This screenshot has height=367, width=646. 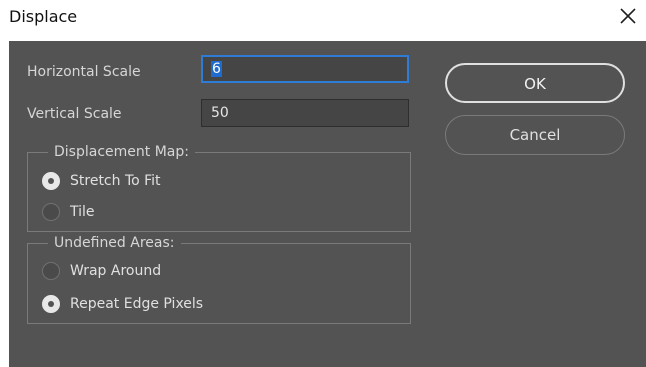 I want to click on close-button, so click(x=628, y=16).